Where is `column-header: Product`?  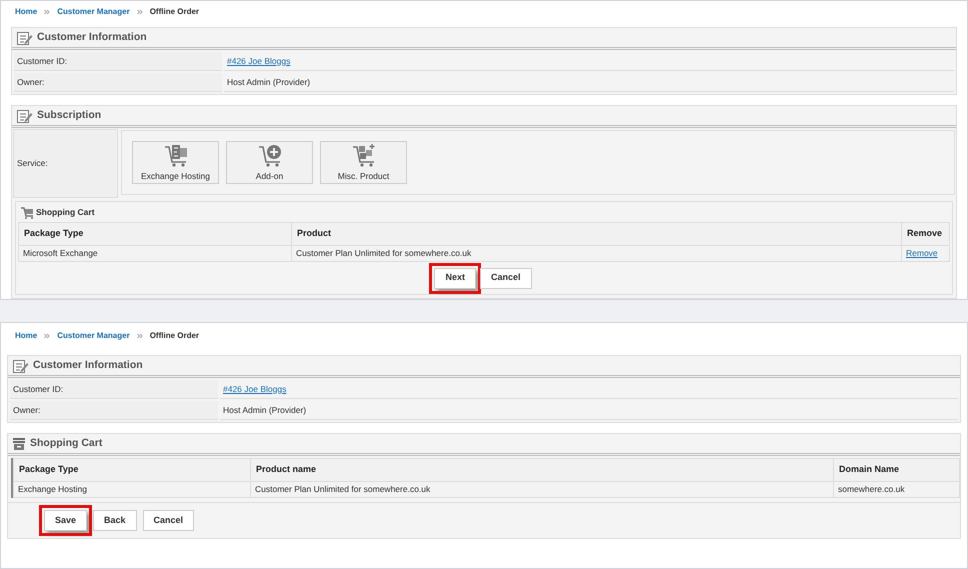 column-header: Product is located at coordinates (597, 234).